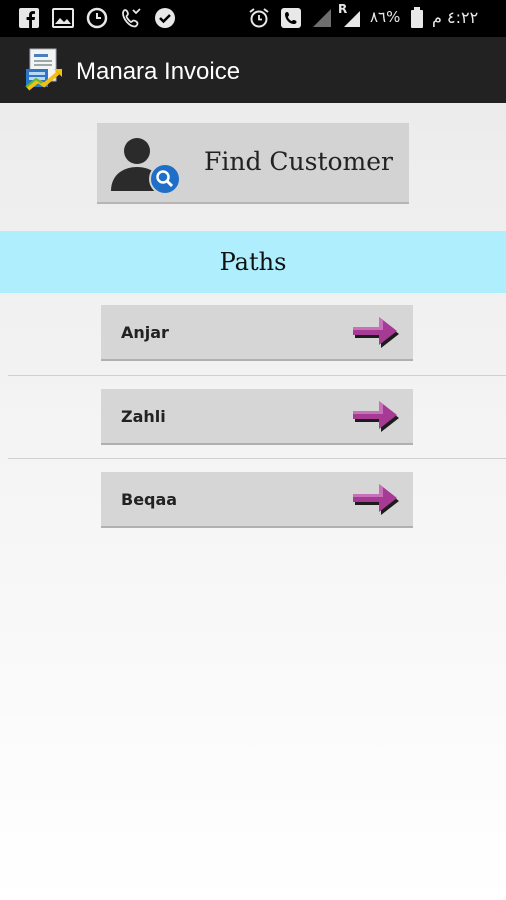 This screenshot has width=506, height=900. I want to click on find-customer-button: Find Customer, so click(253, 163).